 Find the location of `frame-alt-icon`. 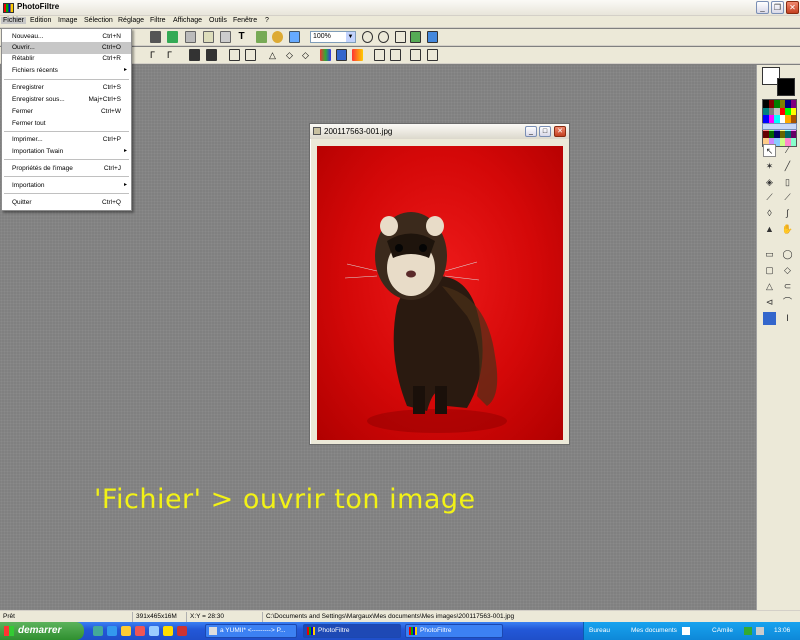

frame-alt-icon is located at coordinates (250, 55).